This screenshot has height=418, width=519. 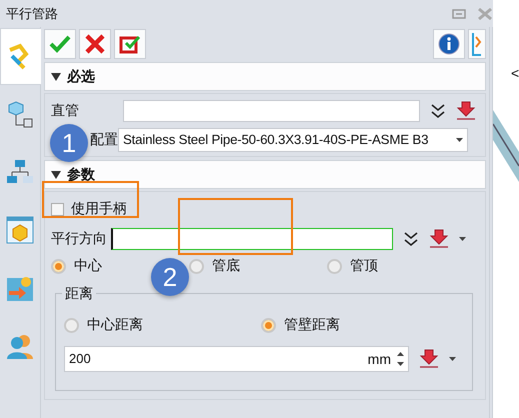 I want to click on checkbox, so click(x=57, y=209).